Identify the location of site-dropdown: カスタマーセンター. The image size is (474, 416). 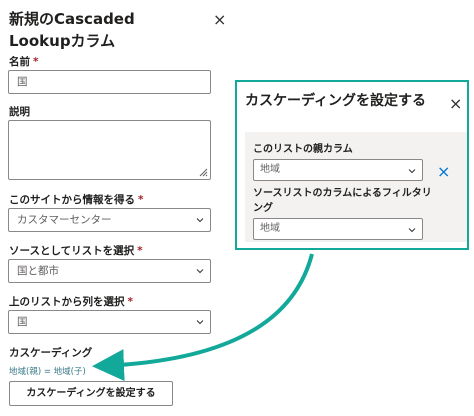
(109, 220).